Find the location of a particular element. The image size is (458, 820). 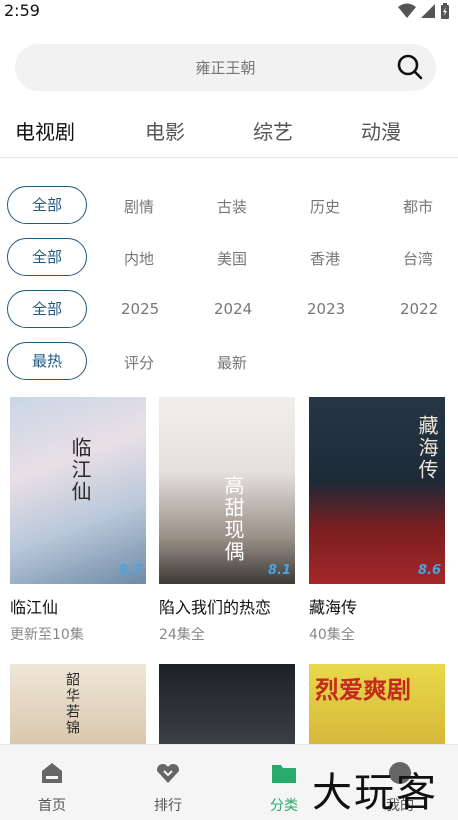

poster-card: 烈爱爽剧 is located at coordinates (377, 704).